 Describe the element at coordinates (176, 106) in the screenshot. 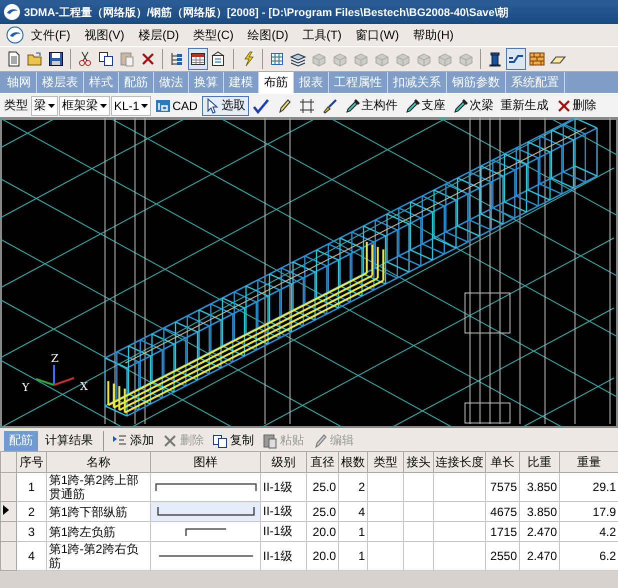

I see `cad-button: CAD` at that location.